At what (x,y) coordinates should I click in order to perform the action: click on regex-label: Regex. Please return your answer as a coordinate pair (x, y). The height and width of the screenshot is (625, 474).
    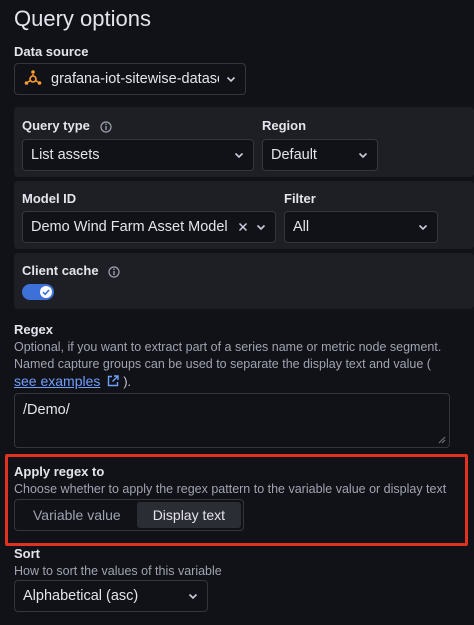
    Looking at the image, I should click on (34, 329).